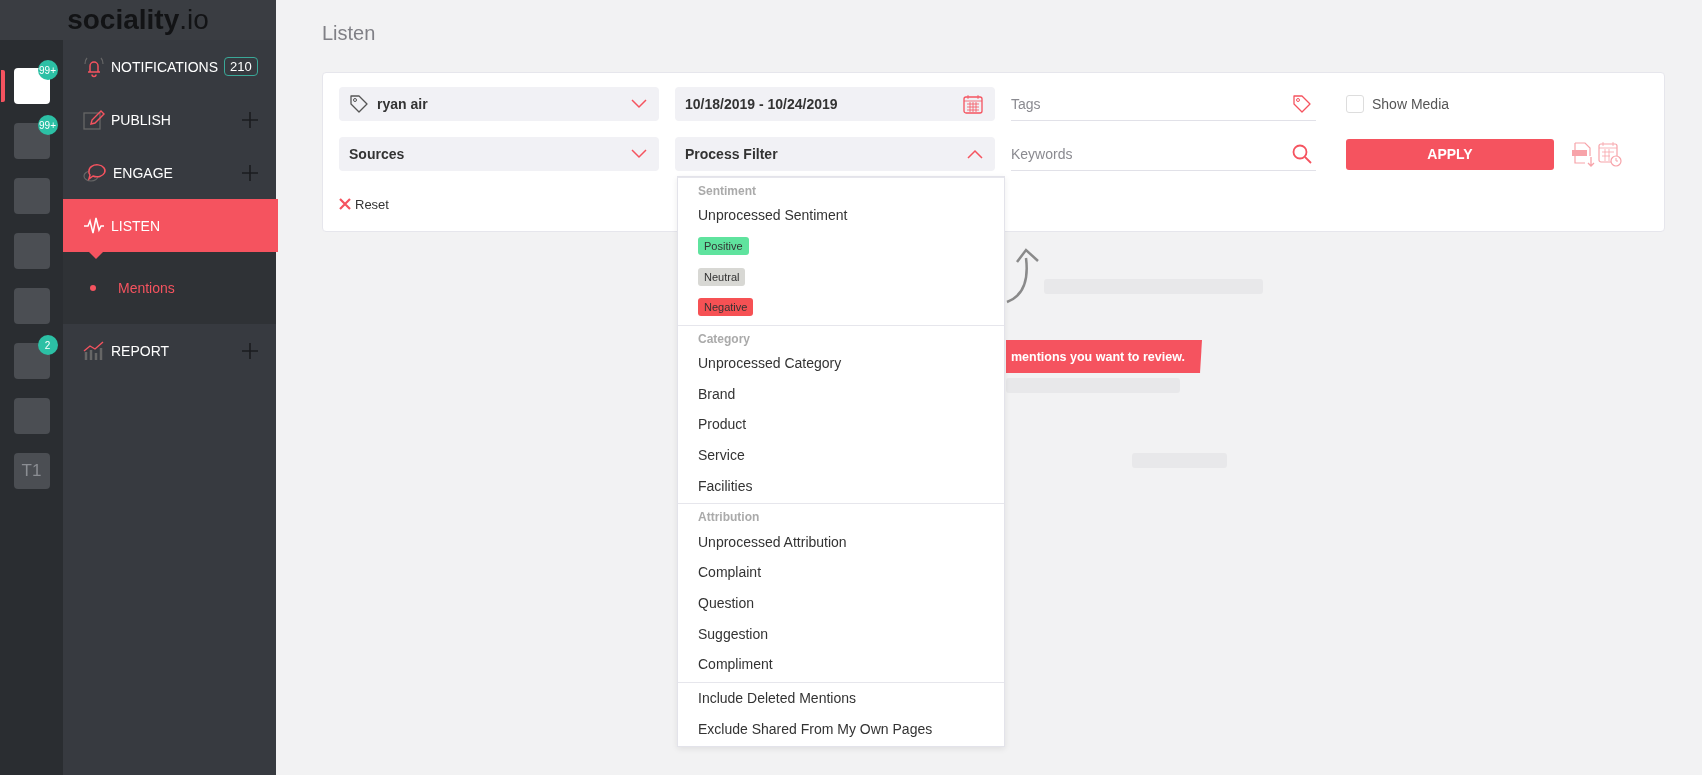  What do you see at coordinates (726, 602) in the screenshot?
I see `menu-option: Question` at bounding box center [726, 602].